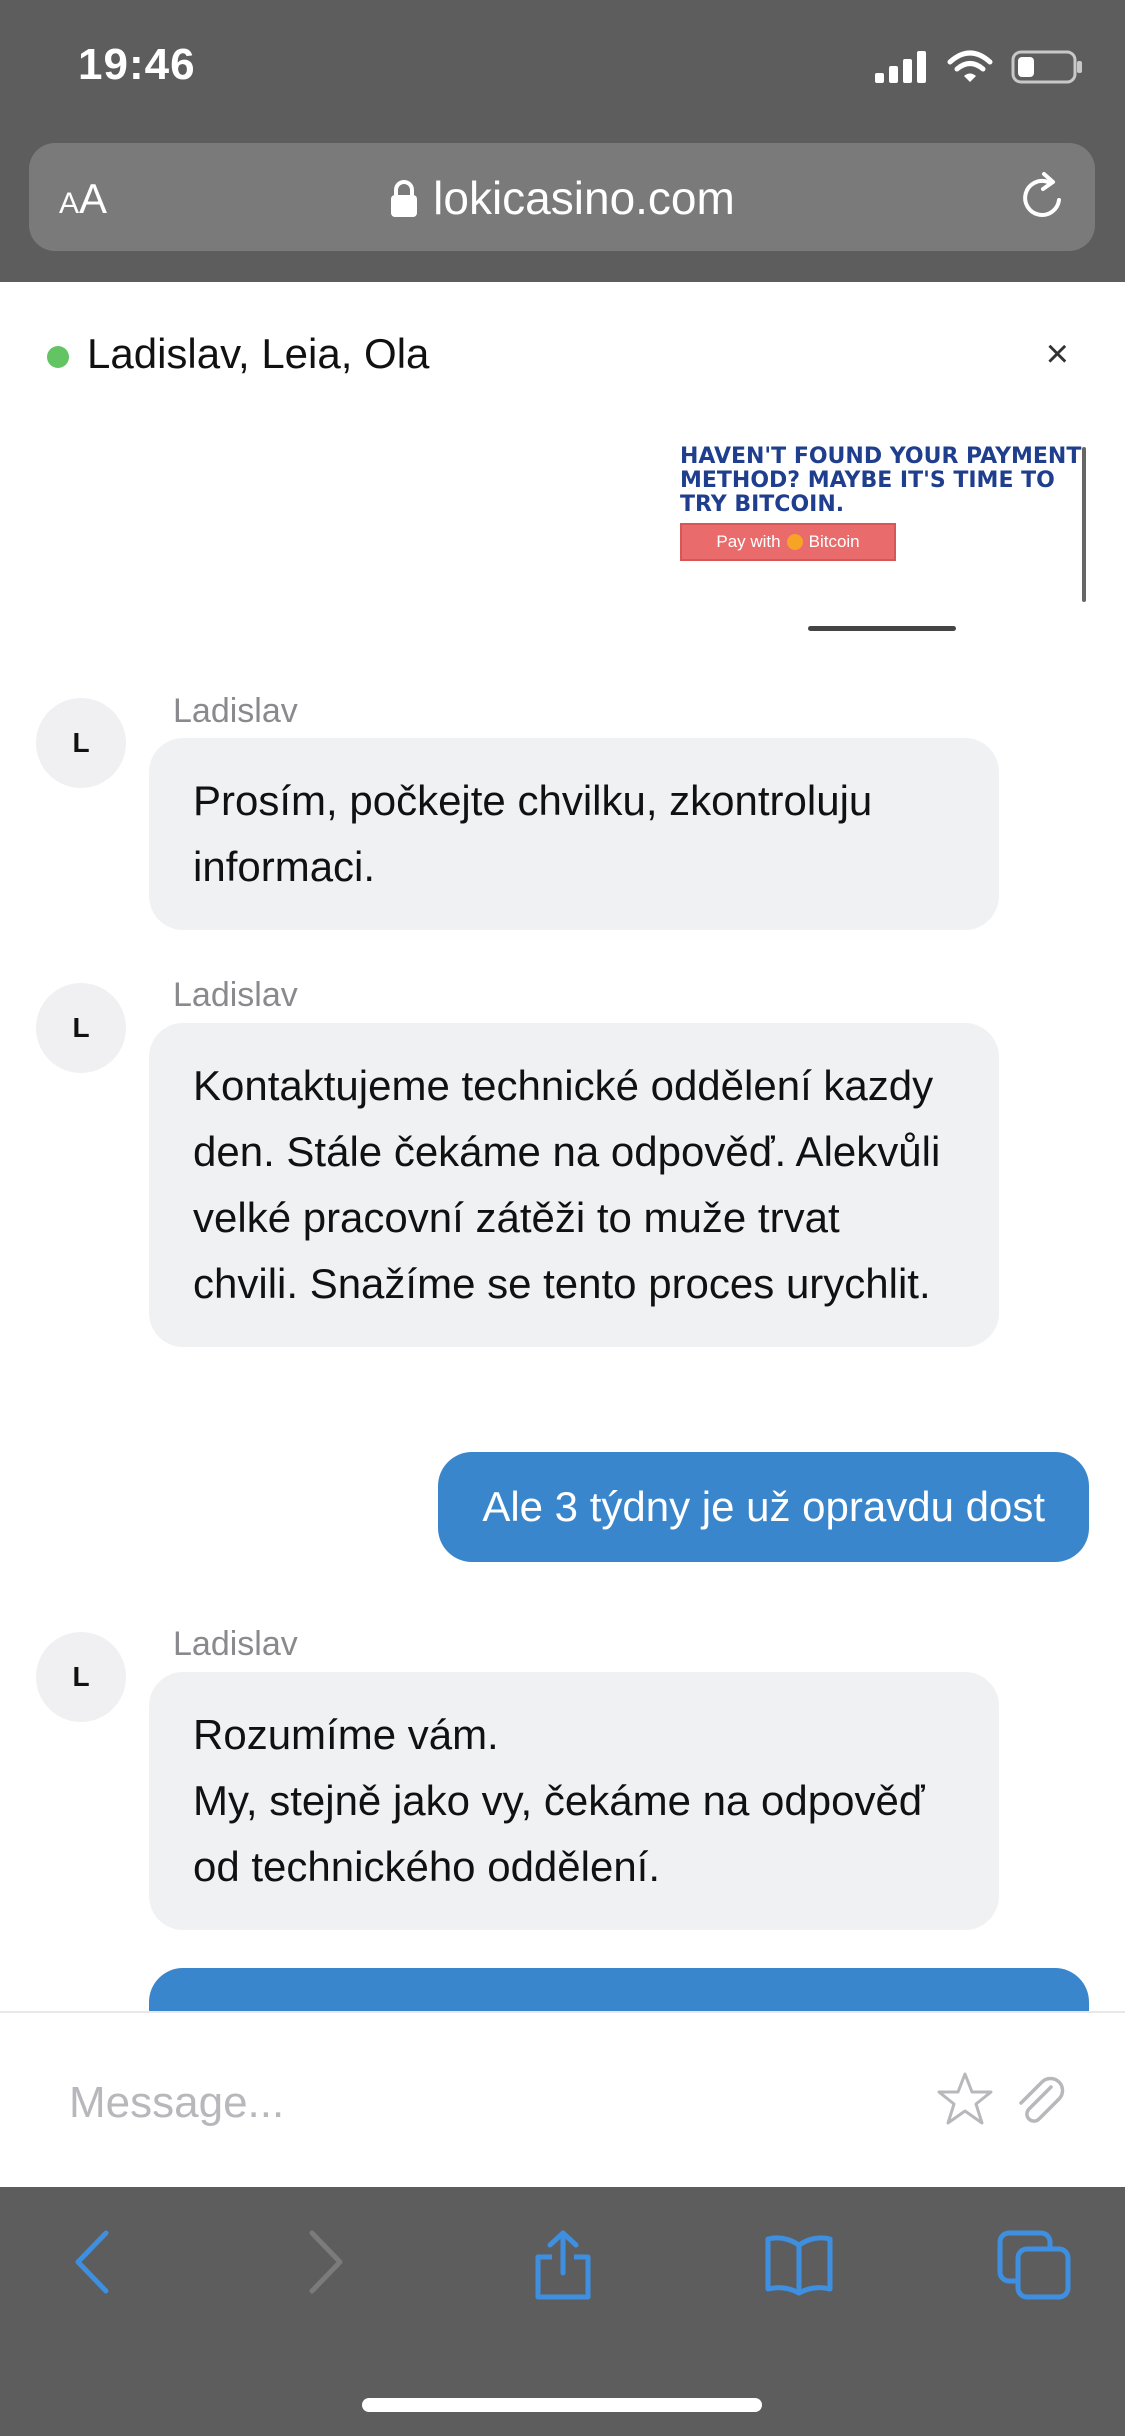 The width and height of the screenshot is (1125, 2436). Describe the element at coordinates (404, 198) in the screenshot. I see `lock-icon` at that location.